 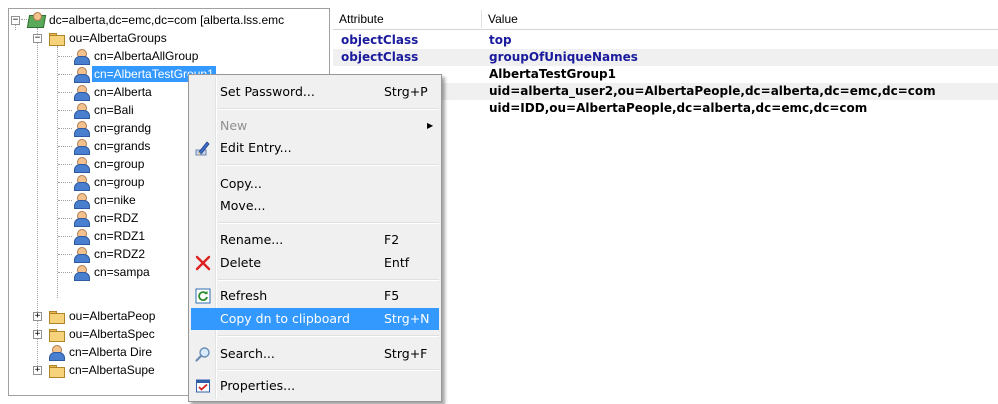 I want to click on tree-item-group: cn=RDZ, so click(x=106, y=218).